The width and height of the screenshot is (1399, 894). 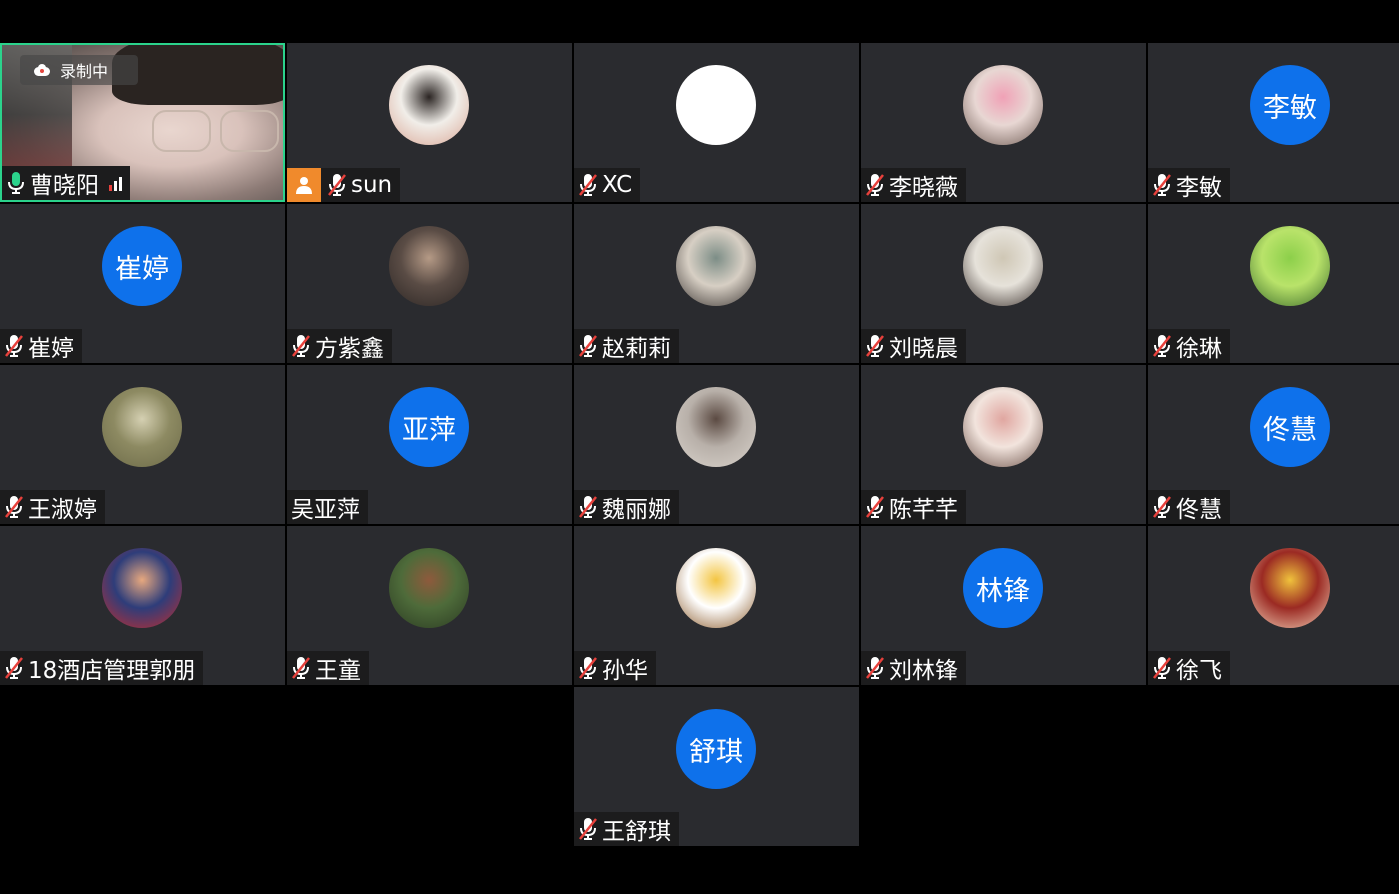 I want to click on participant-tile: sun, so click(x=429, y=122).